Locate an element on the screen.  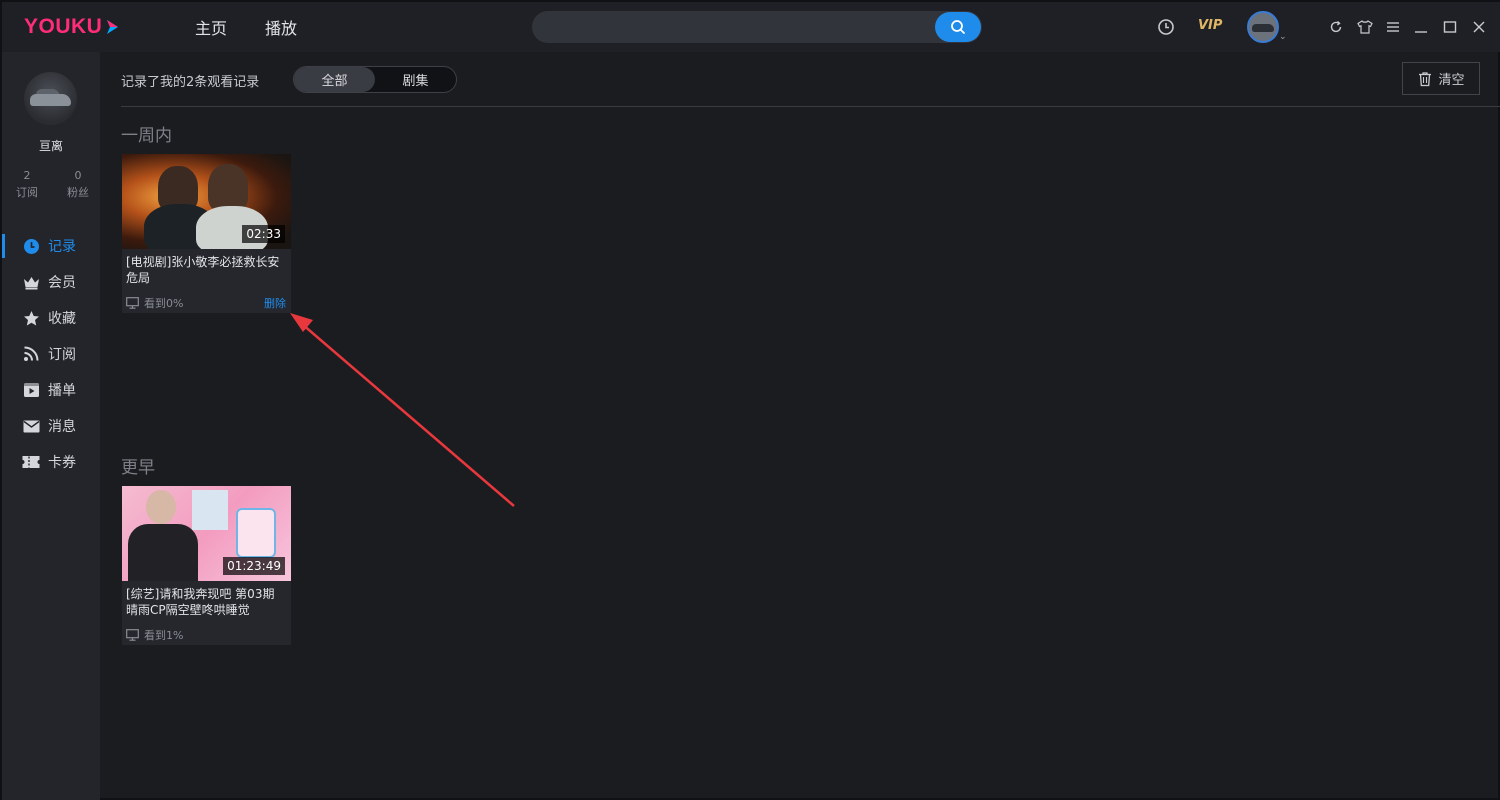
sidebar-item-vip: 会员 is located at coordinates (51, 282).